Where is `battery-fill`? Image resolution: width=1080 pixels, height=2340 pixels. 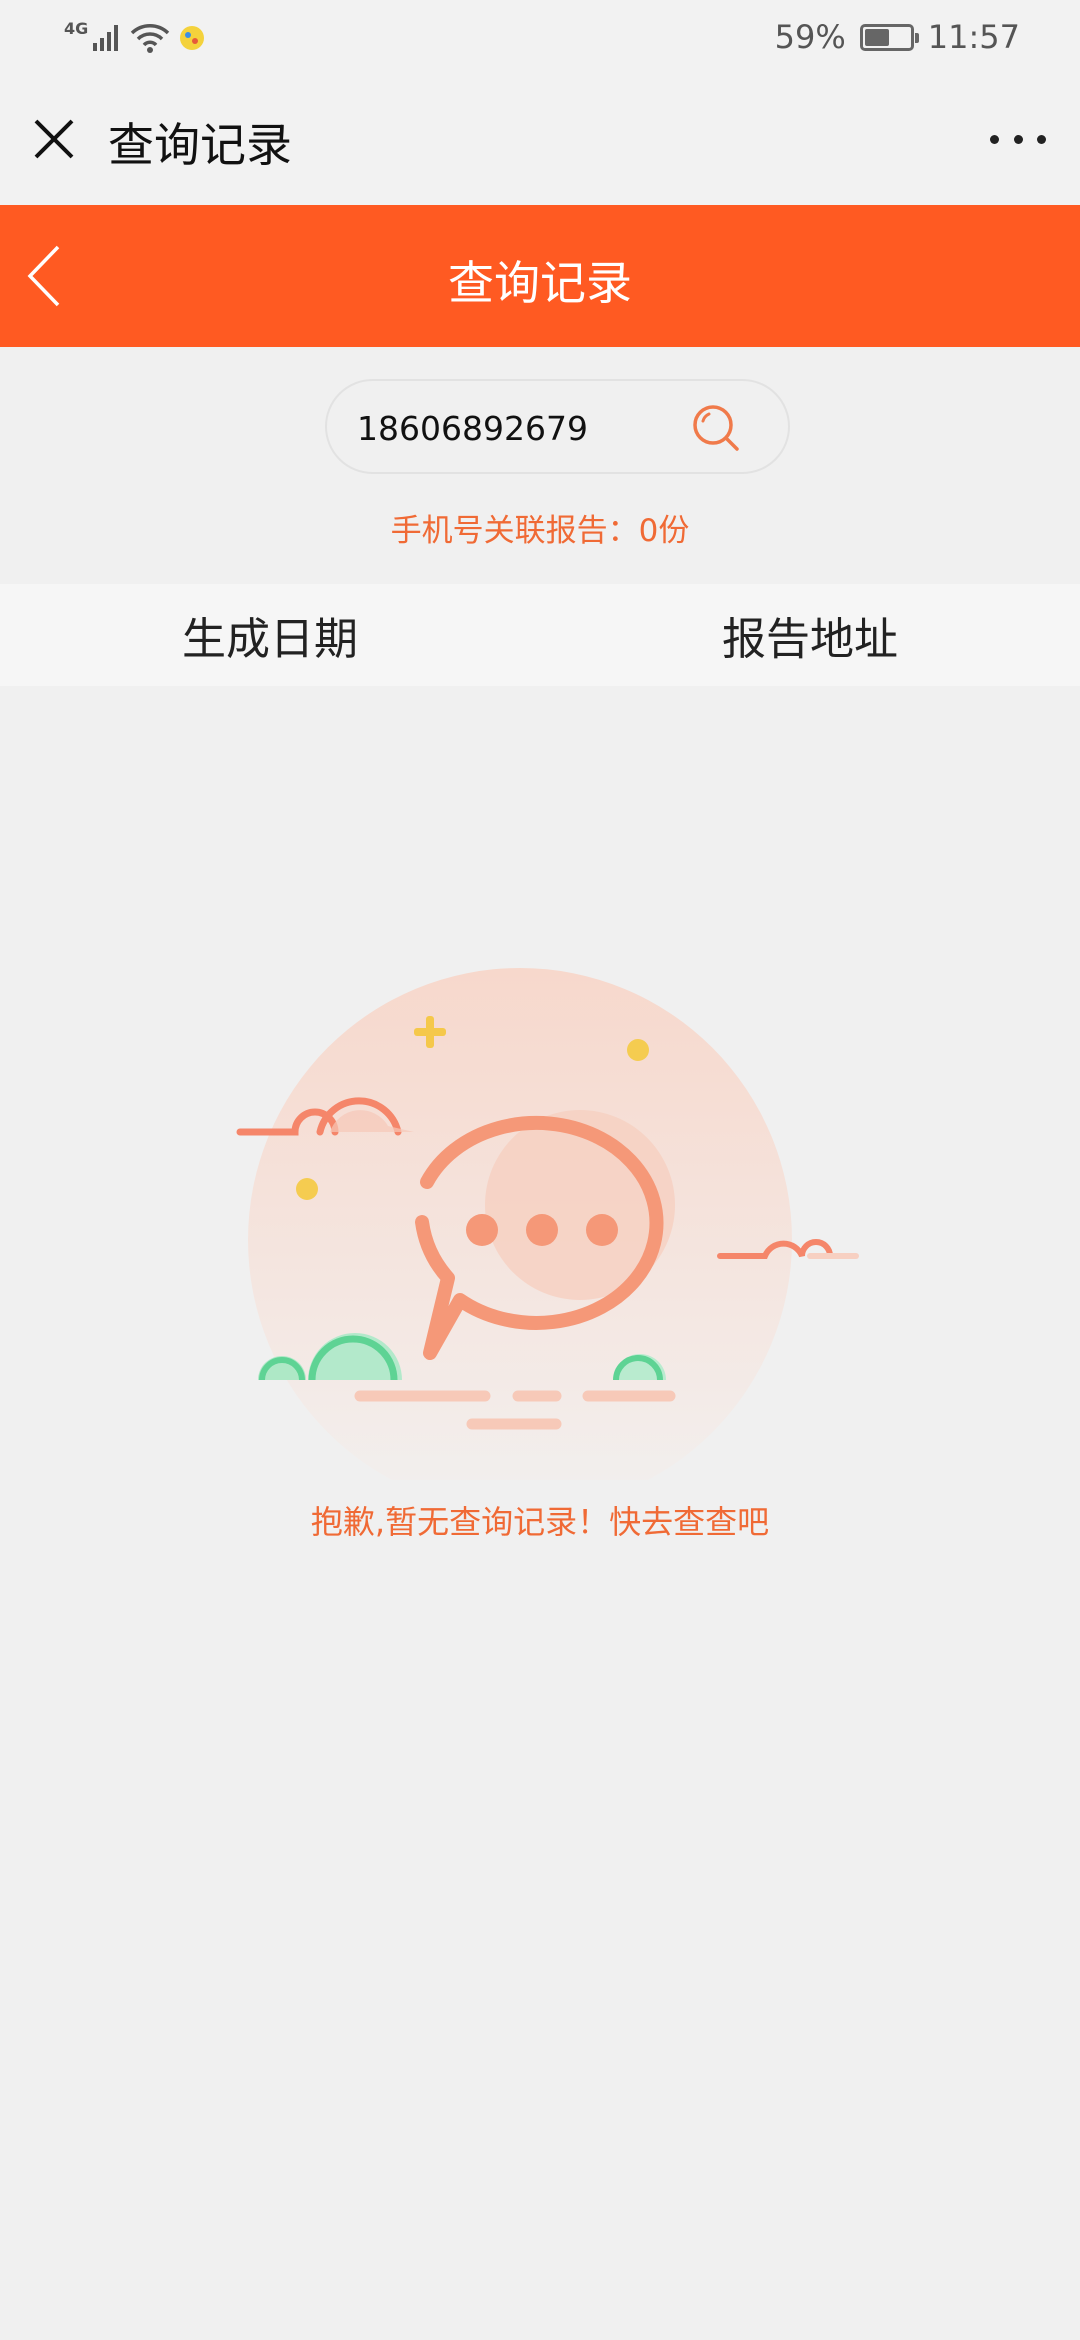 battery-fill is located at coordinates (877, 37).